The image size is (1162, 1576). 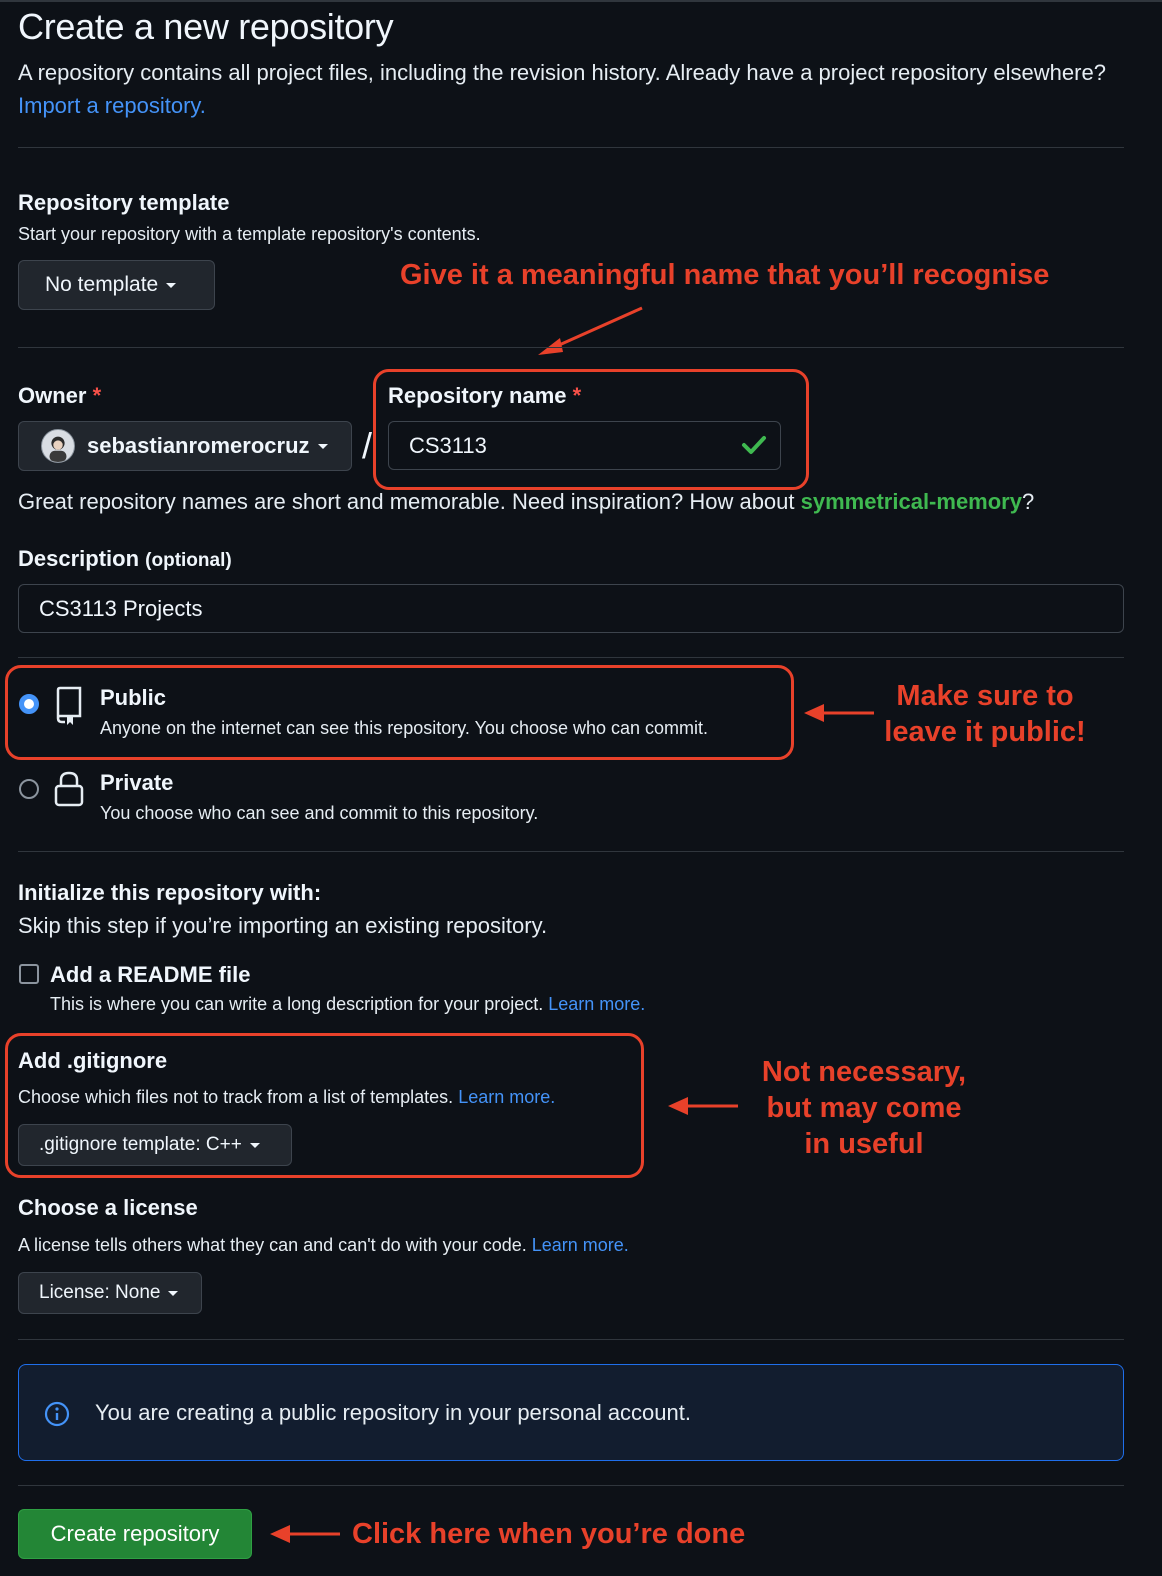 I want to click on create-repository-button: Create repository, so click(x=135, y=1534).